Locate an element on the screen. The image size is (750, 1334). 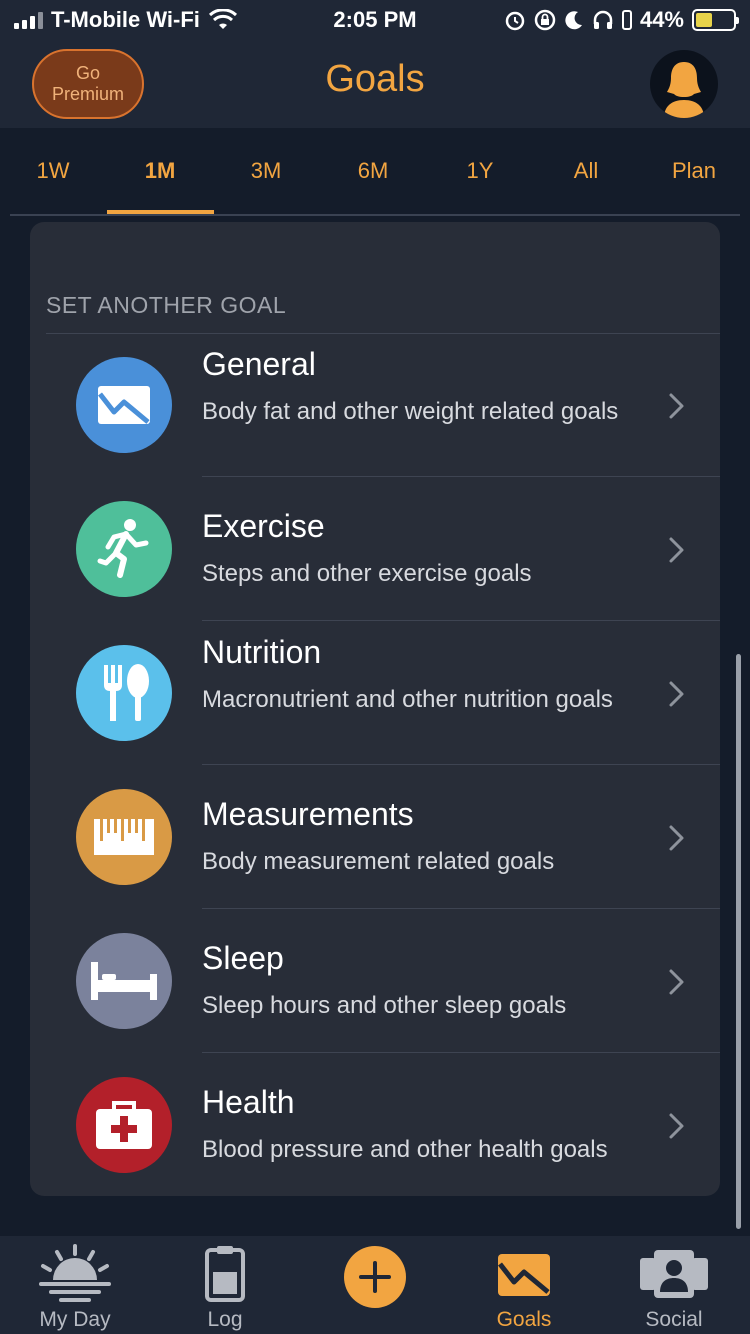
nav-social: Social is located at coordinates (674, 1285).